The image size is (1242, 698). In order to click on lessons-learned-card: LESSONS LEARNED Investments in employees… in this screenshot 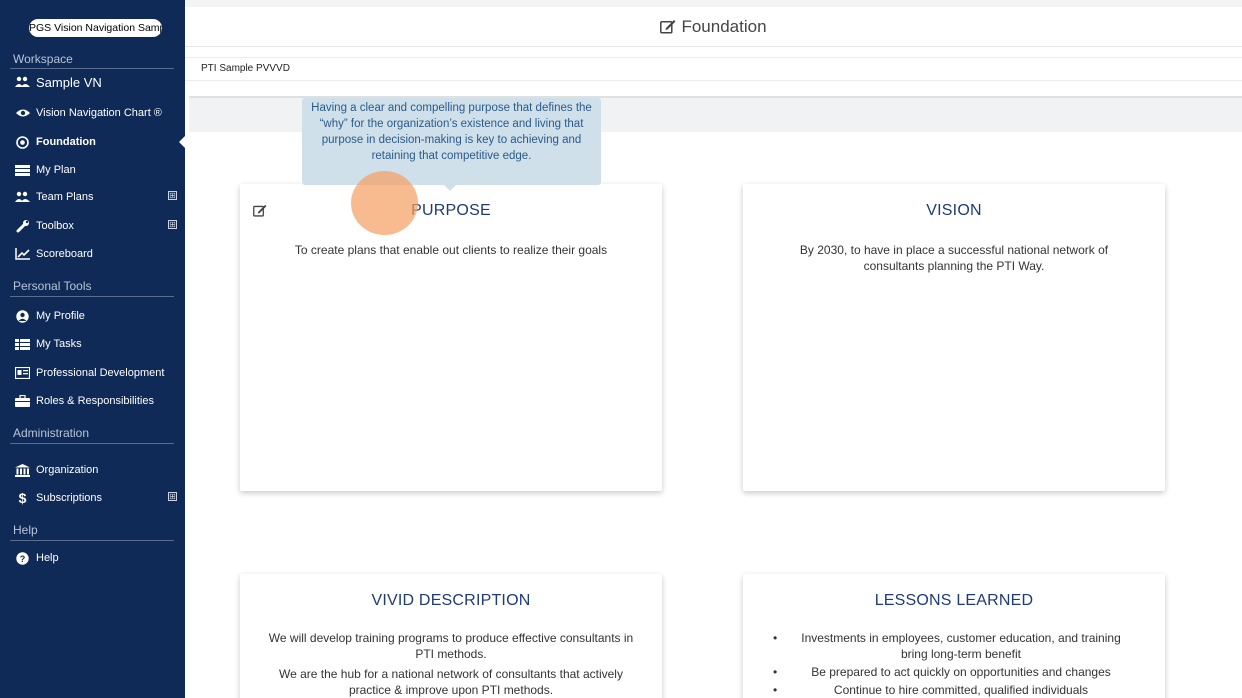, I will do `click(954, 636)`.